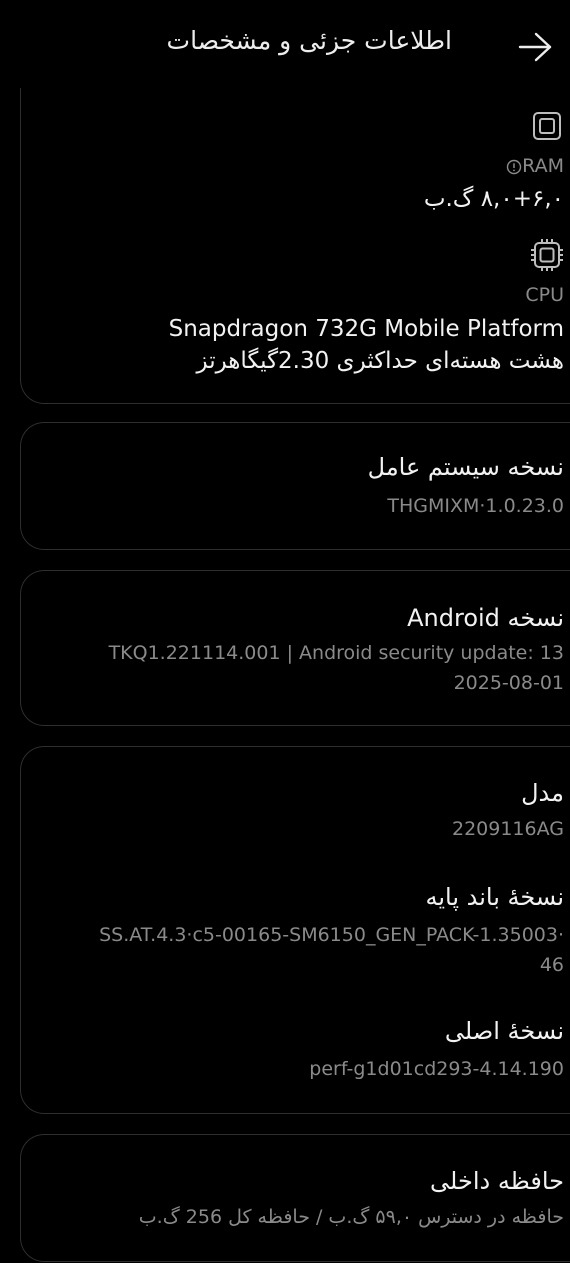  Describe the element at coordinates (475, 506) in the screenshot. I see `os-version-value: THGMIXM·1.0.23.0` at that location.